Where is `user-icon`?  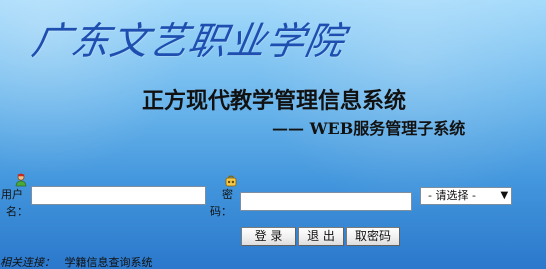
user-icon is located at coordinates (21, 179).